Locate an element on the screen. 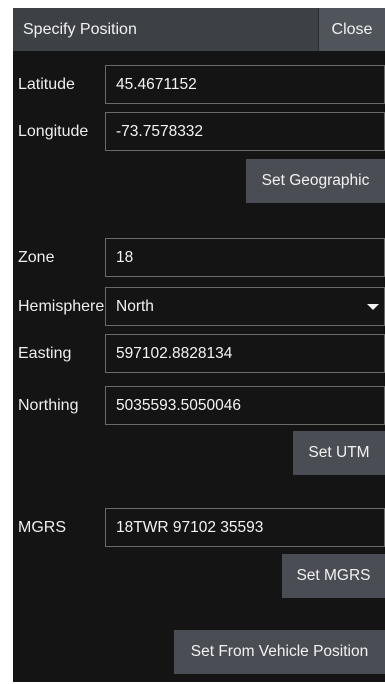 This screenshot has width=385, height=684. hemisphere-label: Hemisphere is located at coordinates (61, 306).